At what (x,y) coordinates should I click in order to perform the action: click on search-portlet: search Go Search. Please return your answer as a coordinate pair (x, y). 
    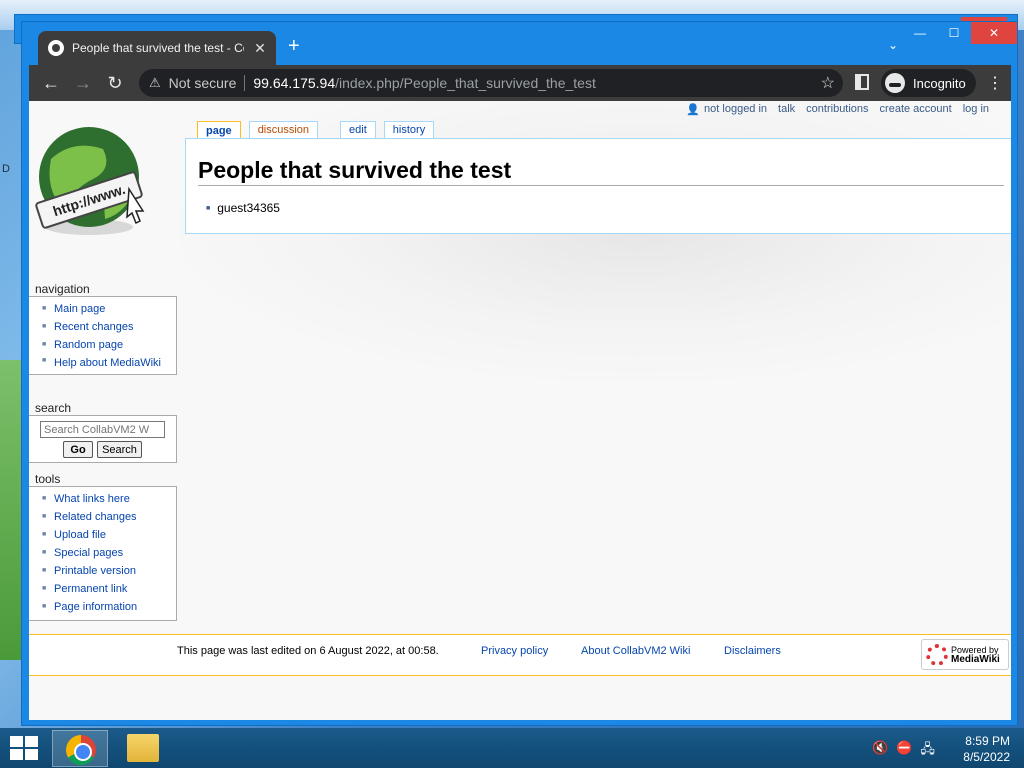
    Looking at the image, I should click on (103, 432).